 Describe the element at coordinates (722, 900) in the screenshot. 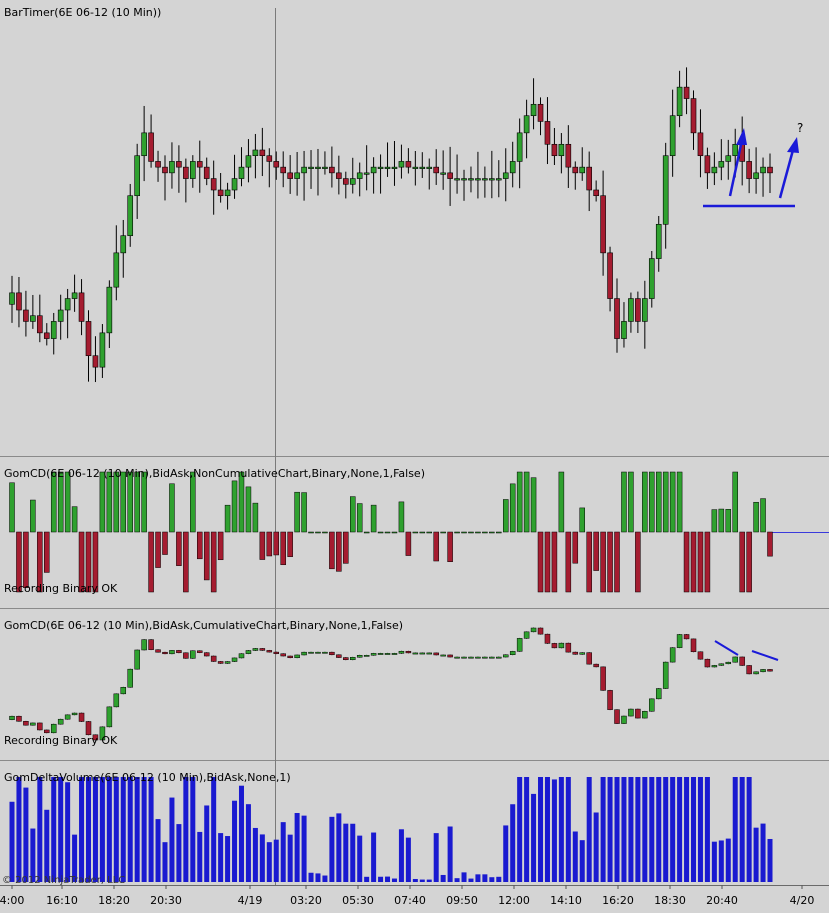

I see `x-axis-tick-label: 20:40` at that location.